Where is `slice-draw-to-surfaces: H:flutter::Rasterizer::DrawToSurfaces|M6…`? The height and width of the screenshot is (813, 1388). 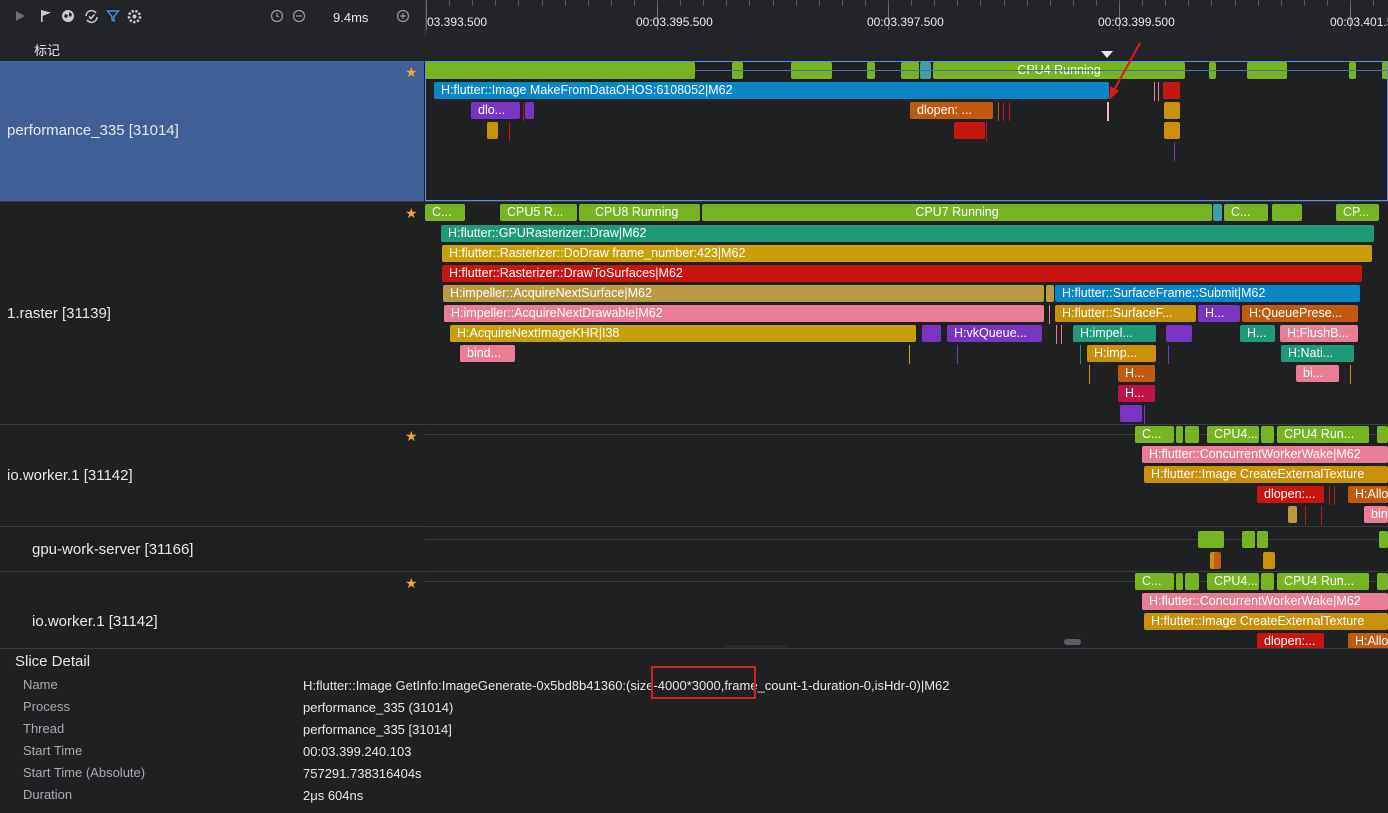
slice-draw-to-surfaces: H:flutter::Rasterizer::DrawToSurfaces|M6… is located at coordinates (902, 273).